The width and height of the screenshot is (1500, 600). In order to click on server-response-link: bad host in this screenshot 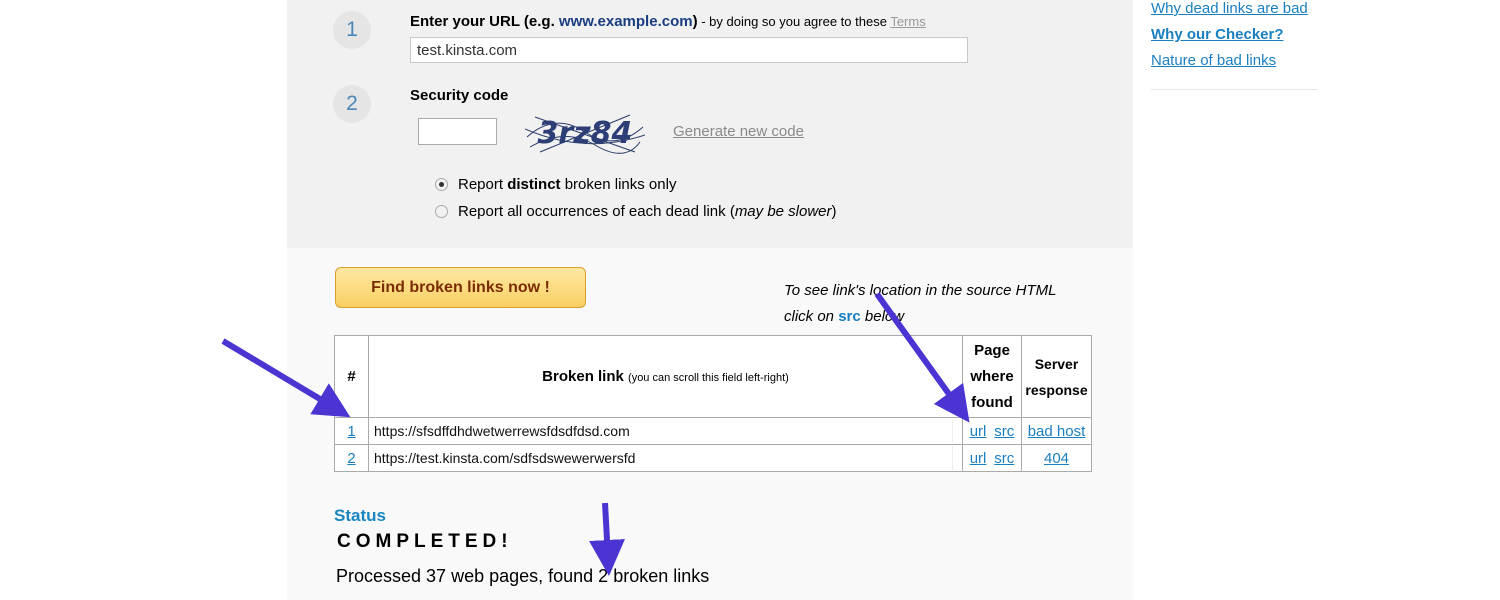, I will do `click(1057, 431)`.